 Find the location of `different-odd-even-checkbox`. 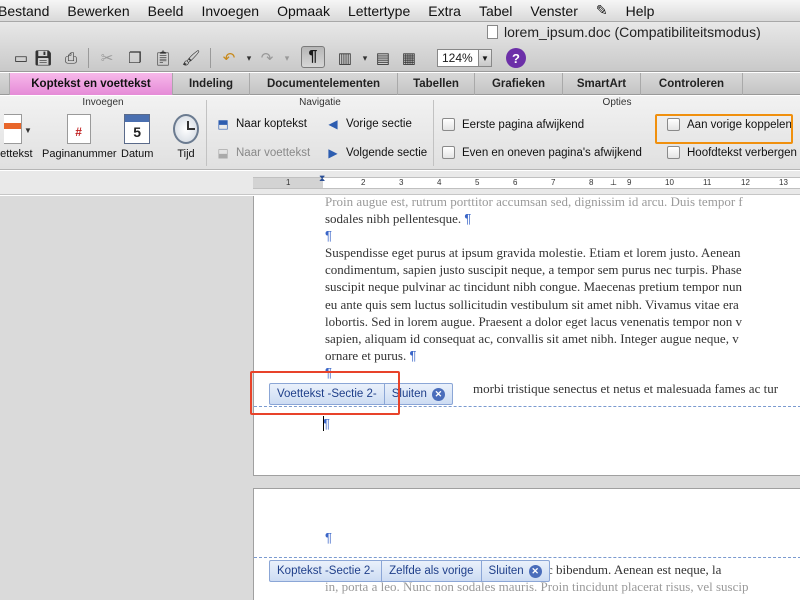

different-odd-even-checkbox is located at coordinates (448, 152).